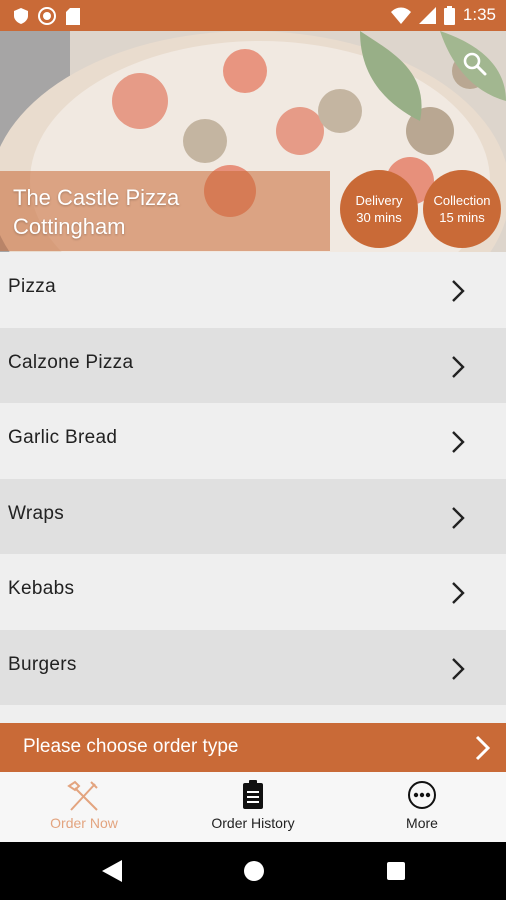 The height and width of the screenshot is (900, 506). I want to click on category-label: Wraps, so click(36, 513).